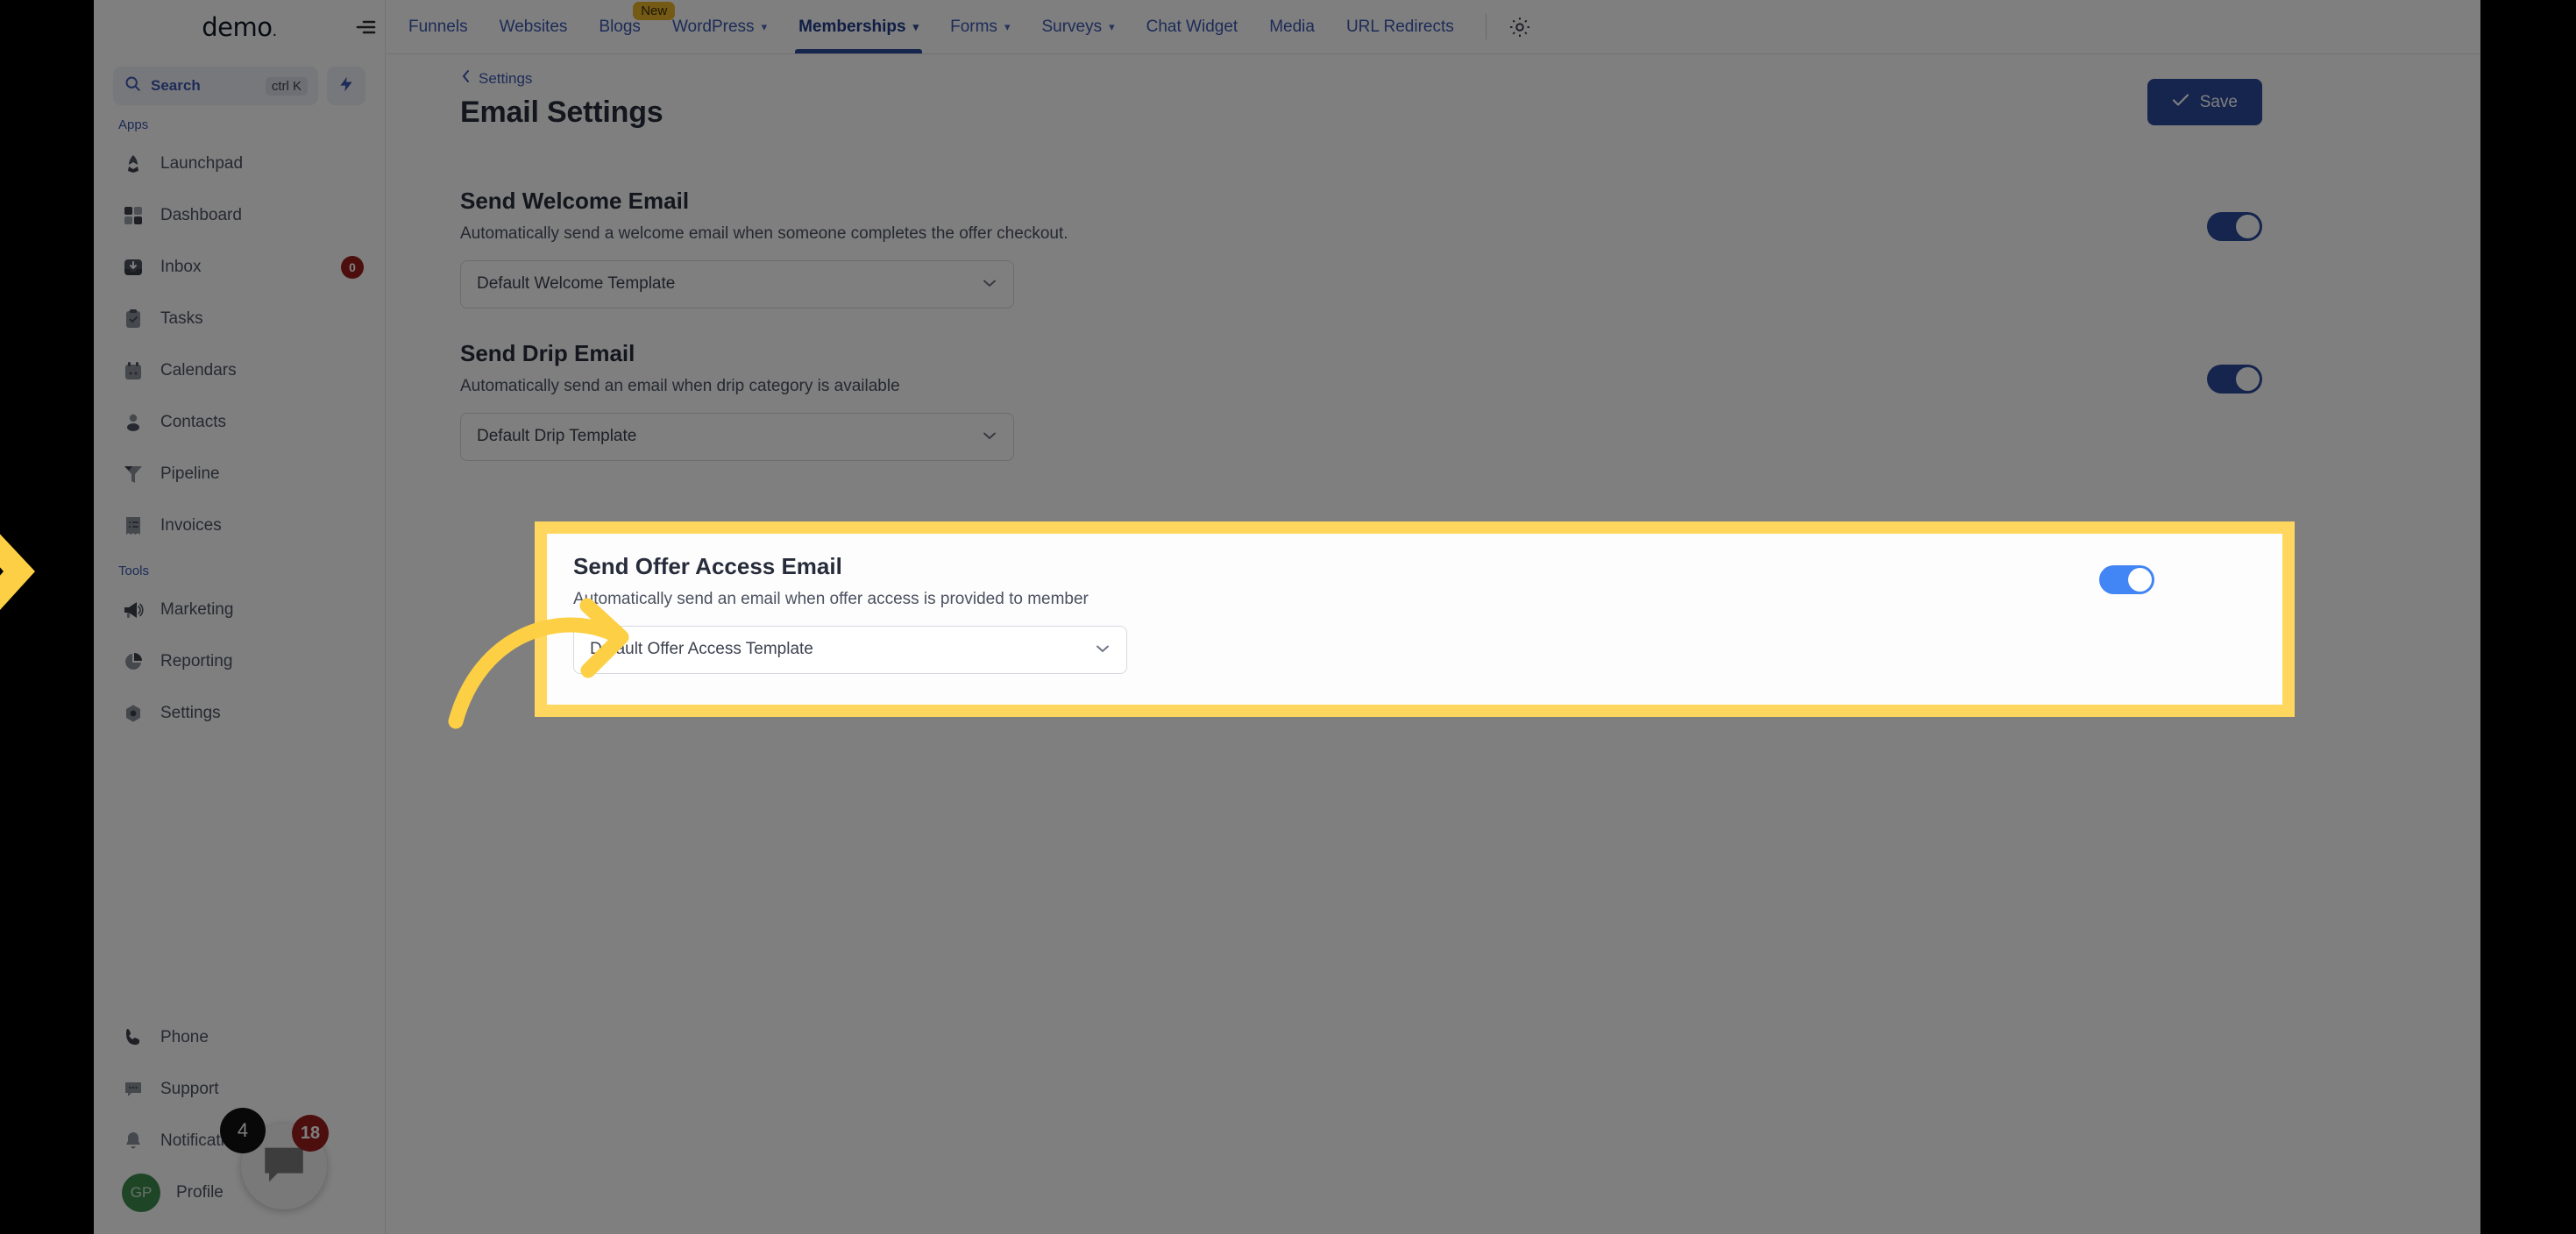 This screenshot has width=2576, height=1234. I want to click on tab-funnels: Funnels, so click(438, 27).